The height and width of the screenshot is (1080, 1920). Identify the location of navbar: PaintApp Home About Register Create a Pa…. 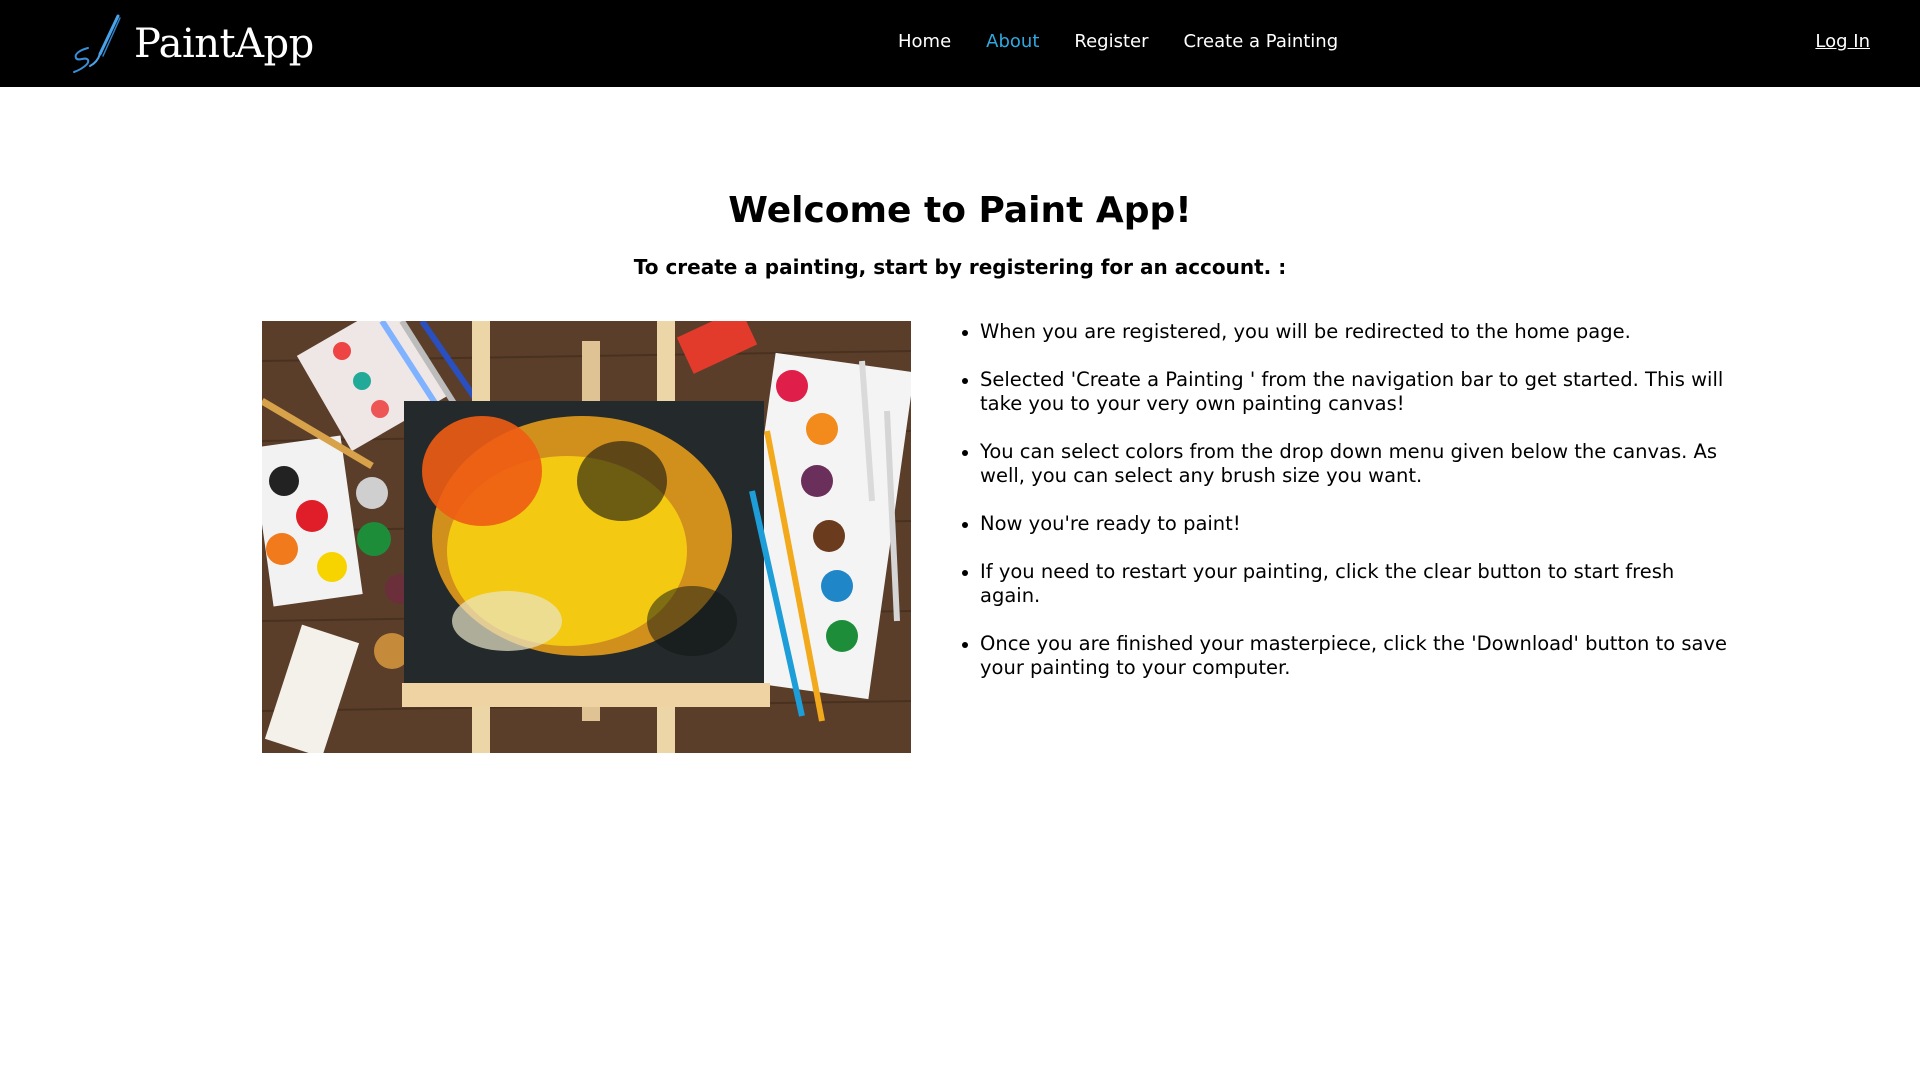
(960, 43).